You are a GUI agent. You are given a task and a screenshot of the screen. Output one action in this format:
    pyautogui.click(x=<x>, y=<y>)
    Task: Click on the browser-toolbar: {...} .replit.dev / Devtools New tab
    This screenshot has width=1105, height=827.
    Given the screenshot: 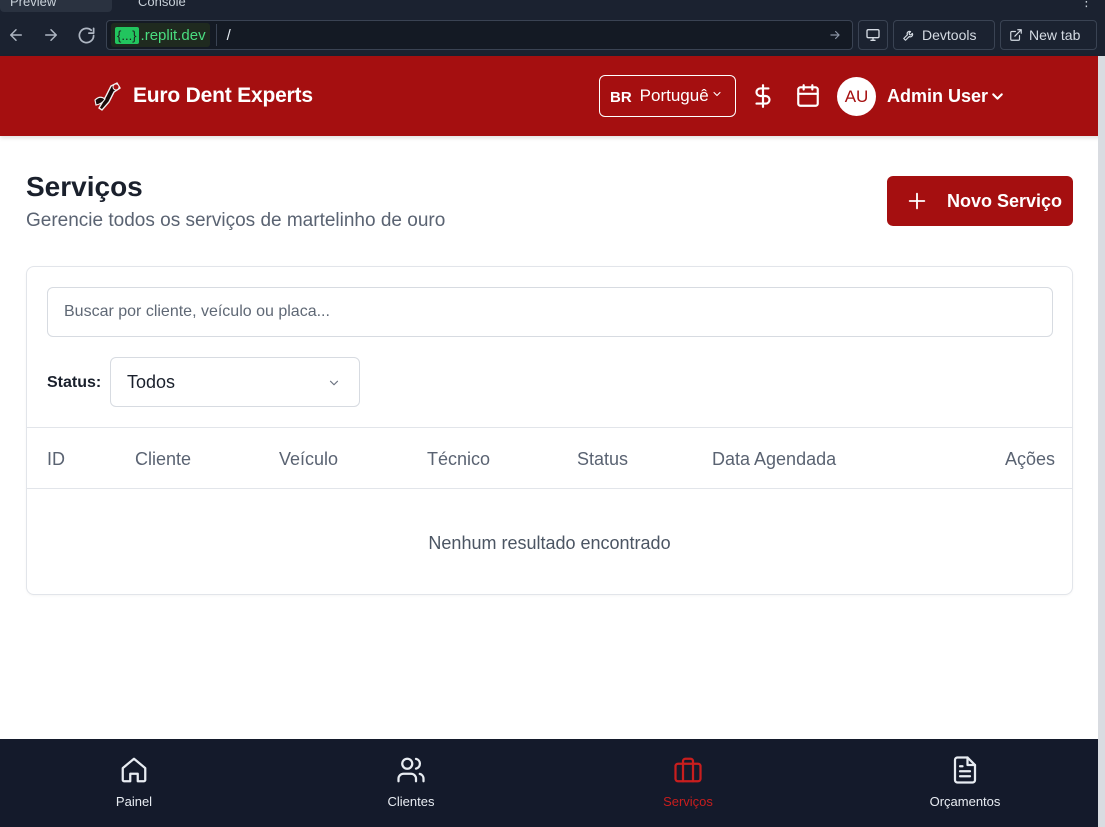 What is the action you would take?
    pyautogui.click(x=552, y=35)
    